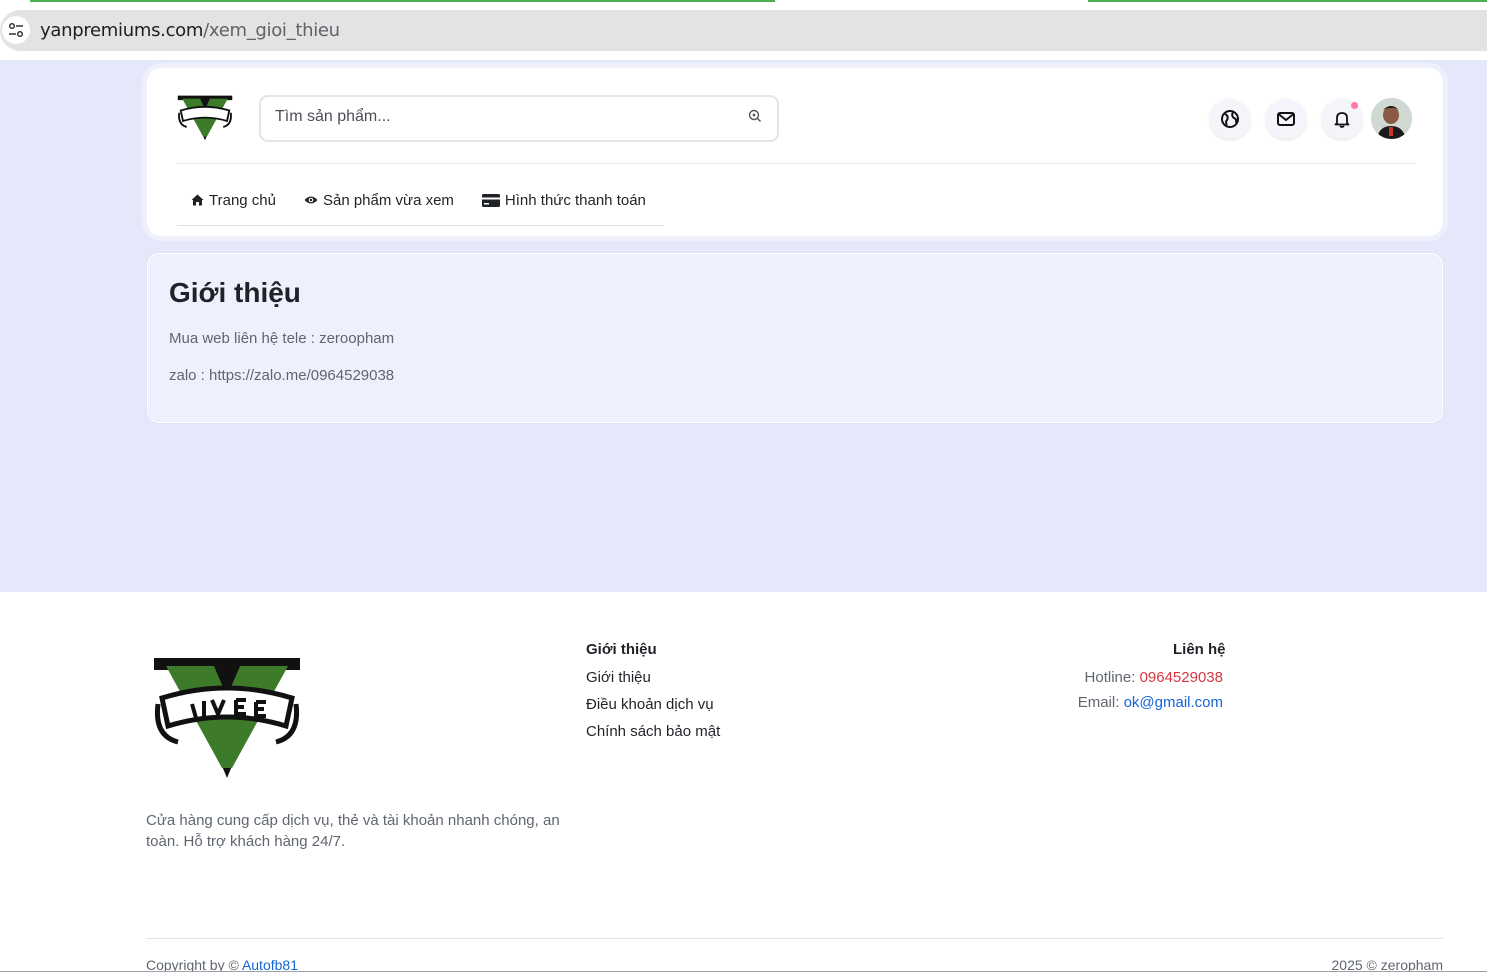 Image resolution: width=1487 pixels, height=972 pixels. Describe the element at coordinates (1354, 105) in the screenshot. I see `notification-badge` at that location.